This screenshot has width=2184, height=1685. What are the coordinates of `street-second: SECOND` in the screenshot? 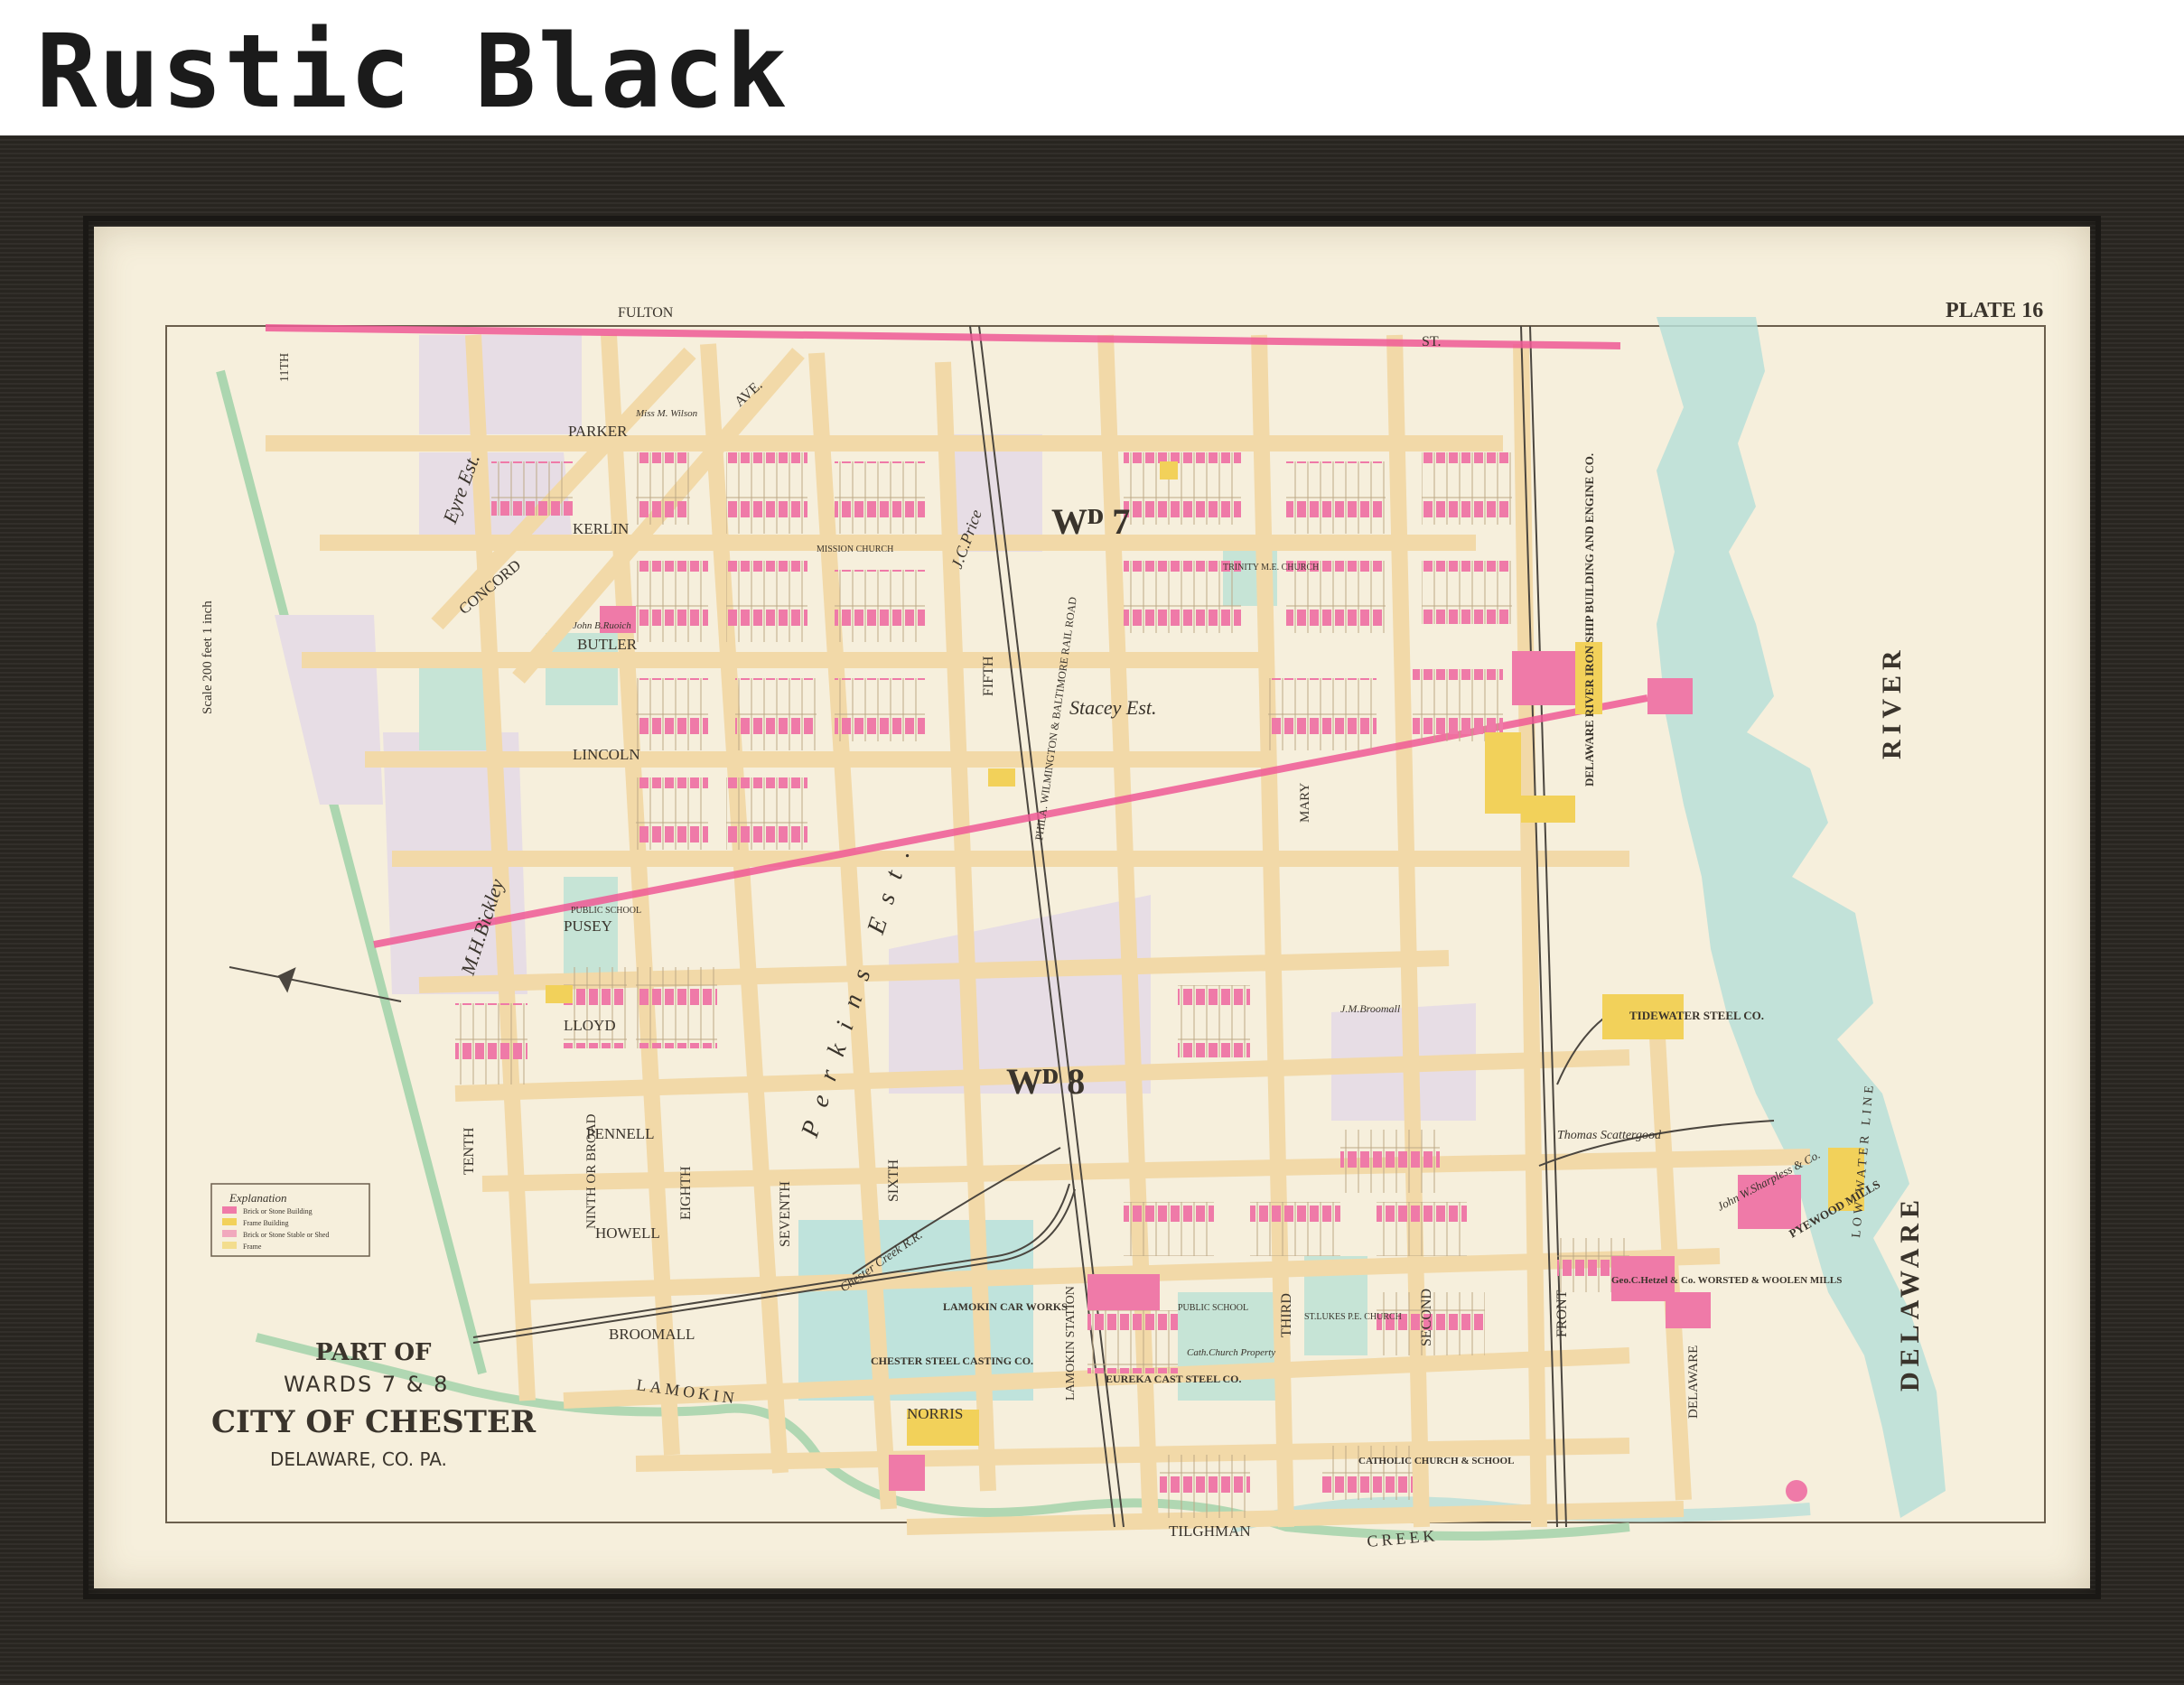 It's located at (1426, 1317).